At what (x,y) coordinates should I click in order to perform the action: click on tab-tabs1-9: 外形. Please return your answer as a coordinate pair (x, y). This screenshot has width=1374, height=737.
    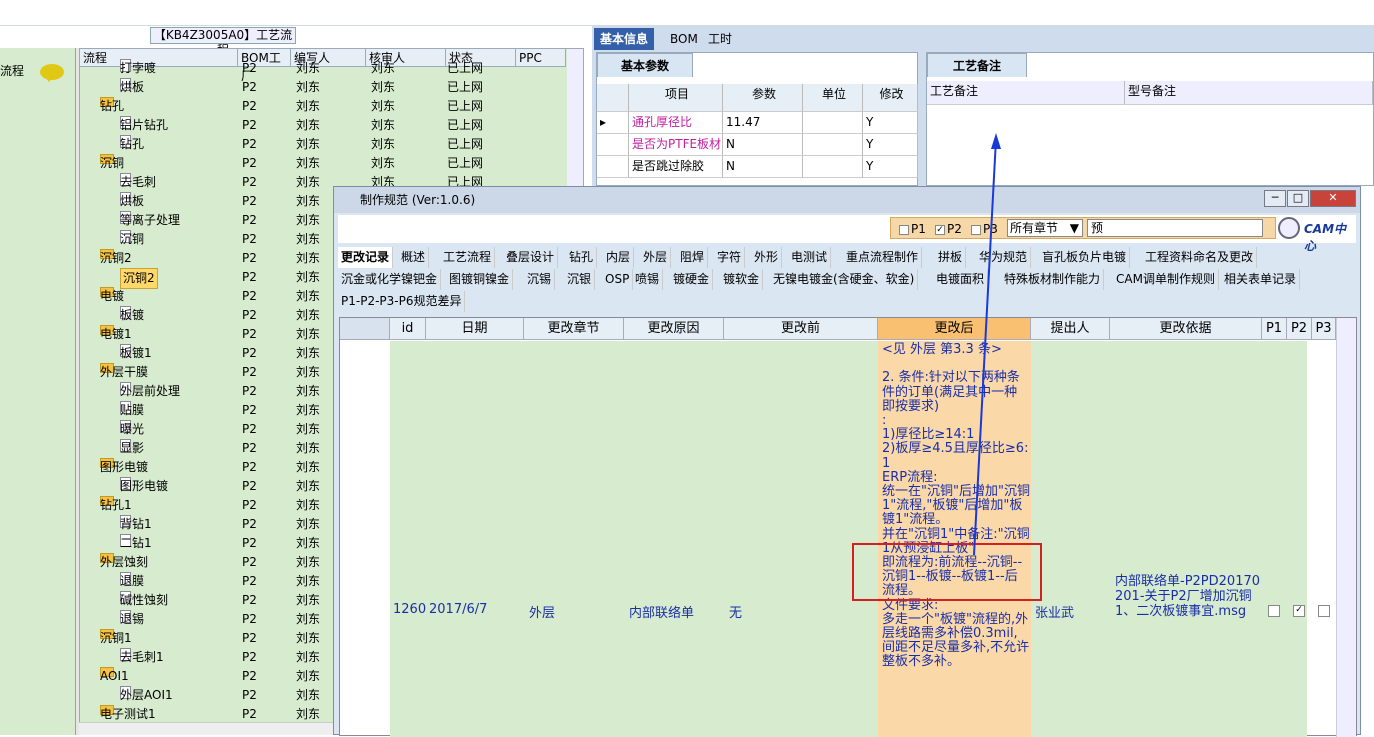
    Looking at the image, I should click on (767, 257).